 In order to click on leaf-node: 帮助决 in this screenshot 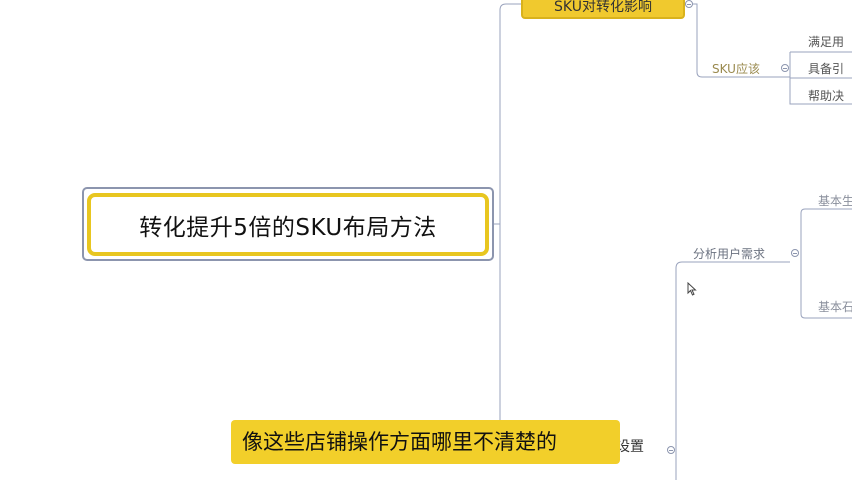, I will do `click(826, 95)`.